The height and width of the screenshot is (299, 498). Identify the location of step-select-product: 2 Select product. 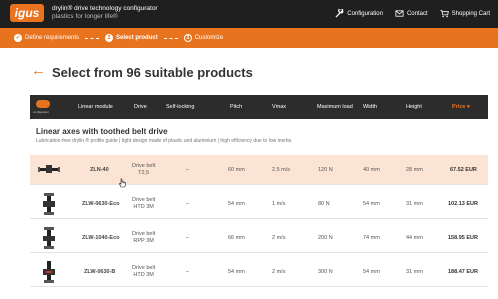
(131, 38).